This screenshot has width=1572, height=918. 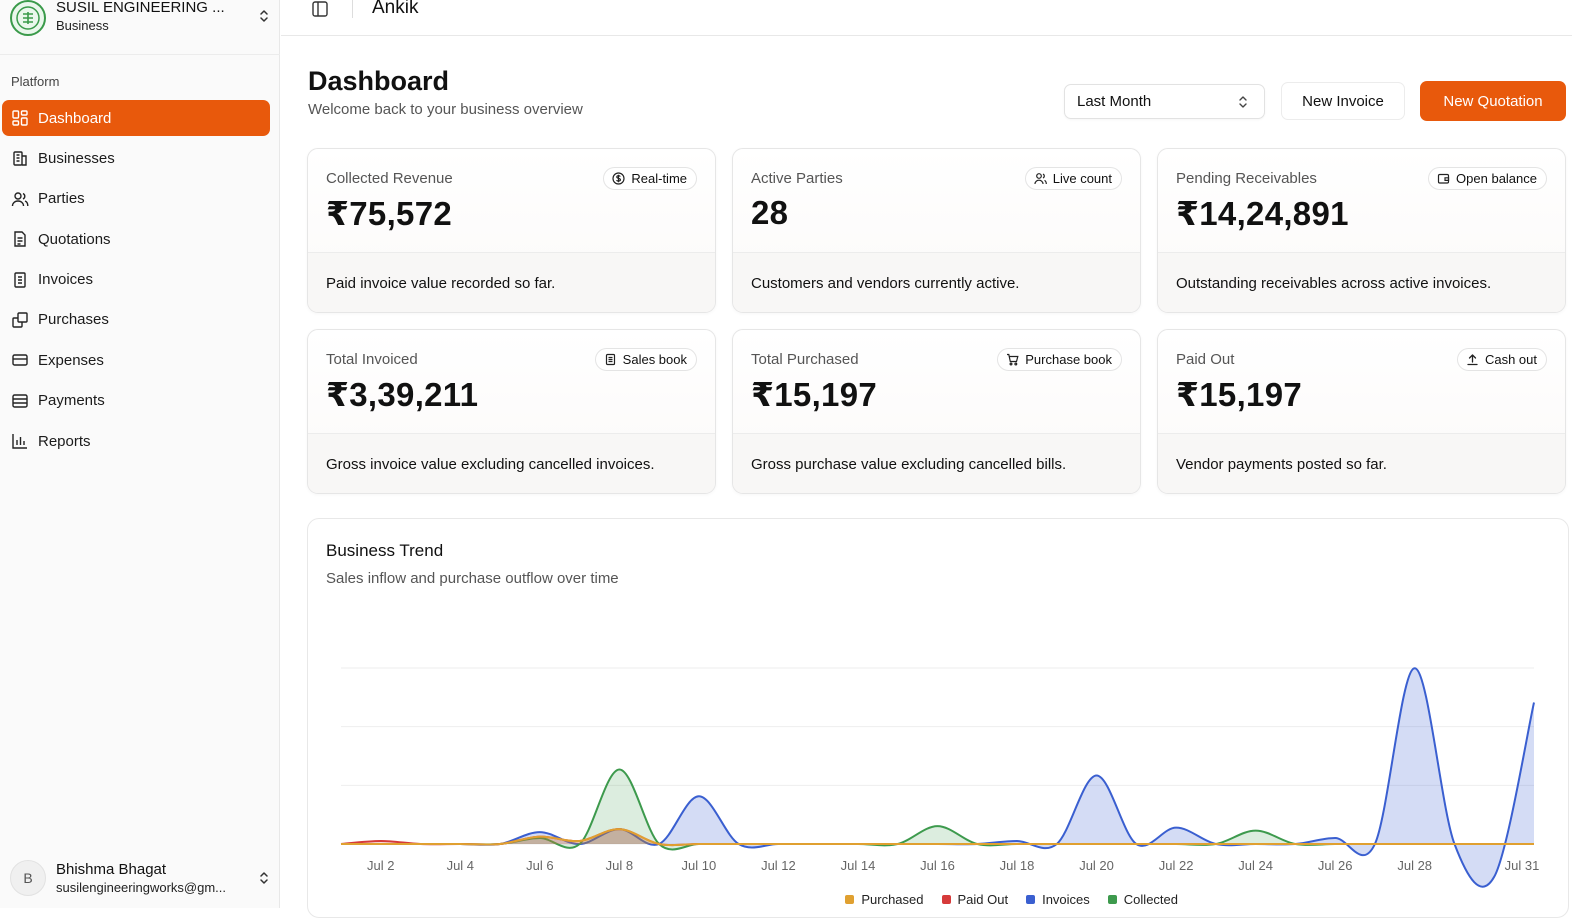 I want to click on x-tick-label: Jul 6, so click(x=539, y=865).